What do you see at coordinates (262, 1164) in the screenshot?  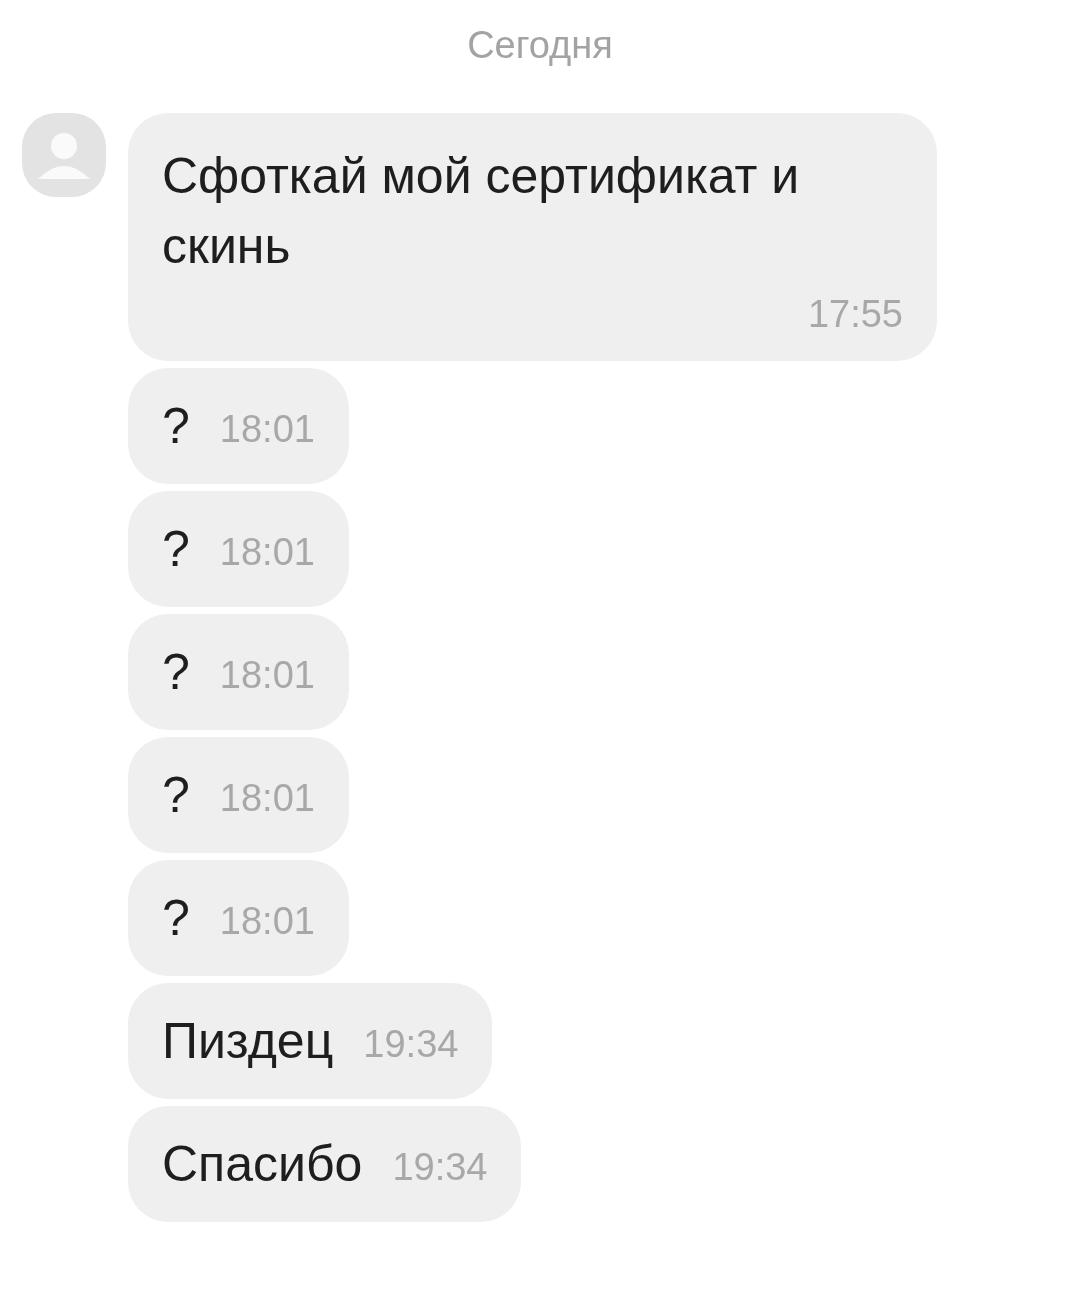 I see `message-text: Спасибо` at bounding box center [262, 1164].